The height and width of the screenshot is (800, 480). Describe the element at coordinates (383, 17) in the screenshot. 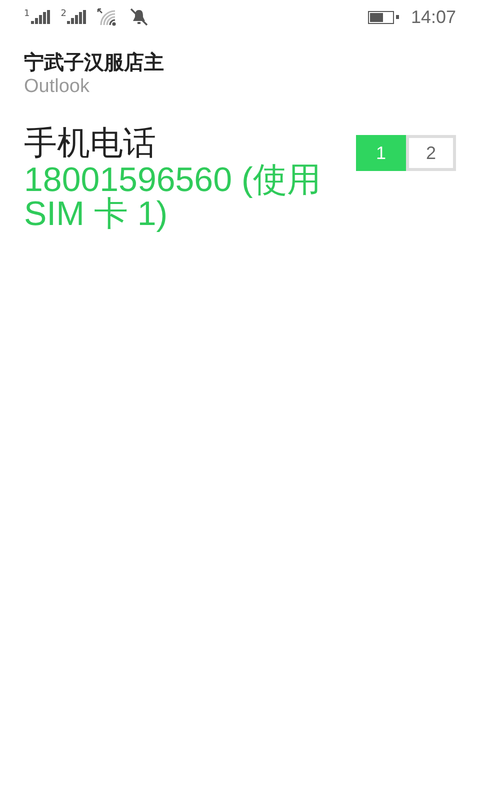

I see `battery-icon` at that location.